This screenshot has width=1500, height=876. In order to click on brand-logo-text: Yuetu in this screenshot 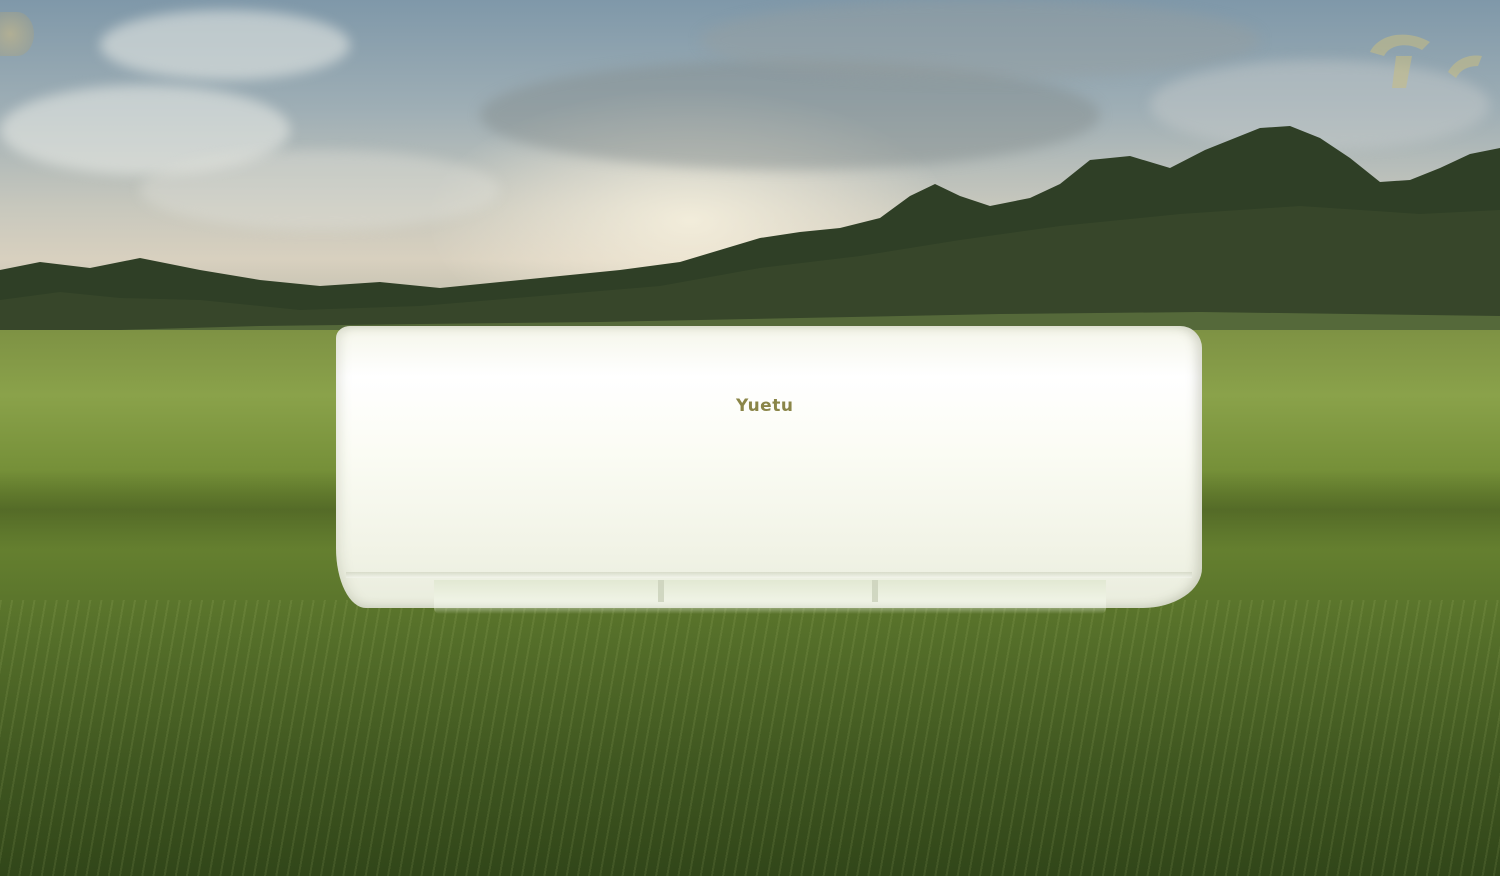, I will do `click(765, 406)`.